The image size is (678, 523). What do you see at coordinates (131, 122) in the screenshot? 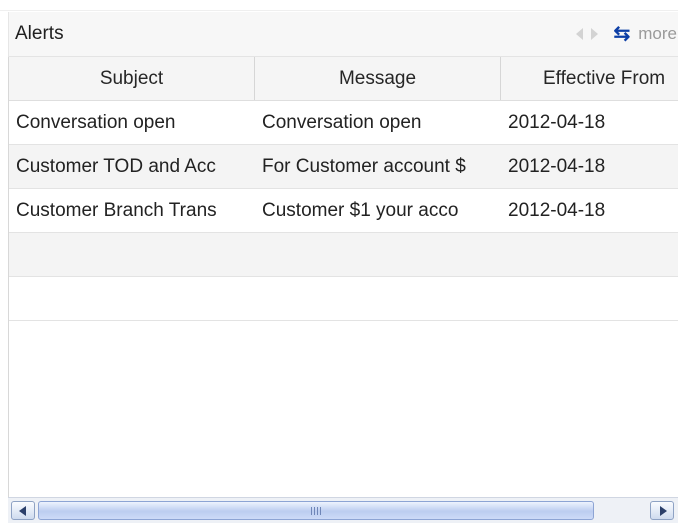
I see `cell-subject: Conversation open` at bounding box center [131, 122].